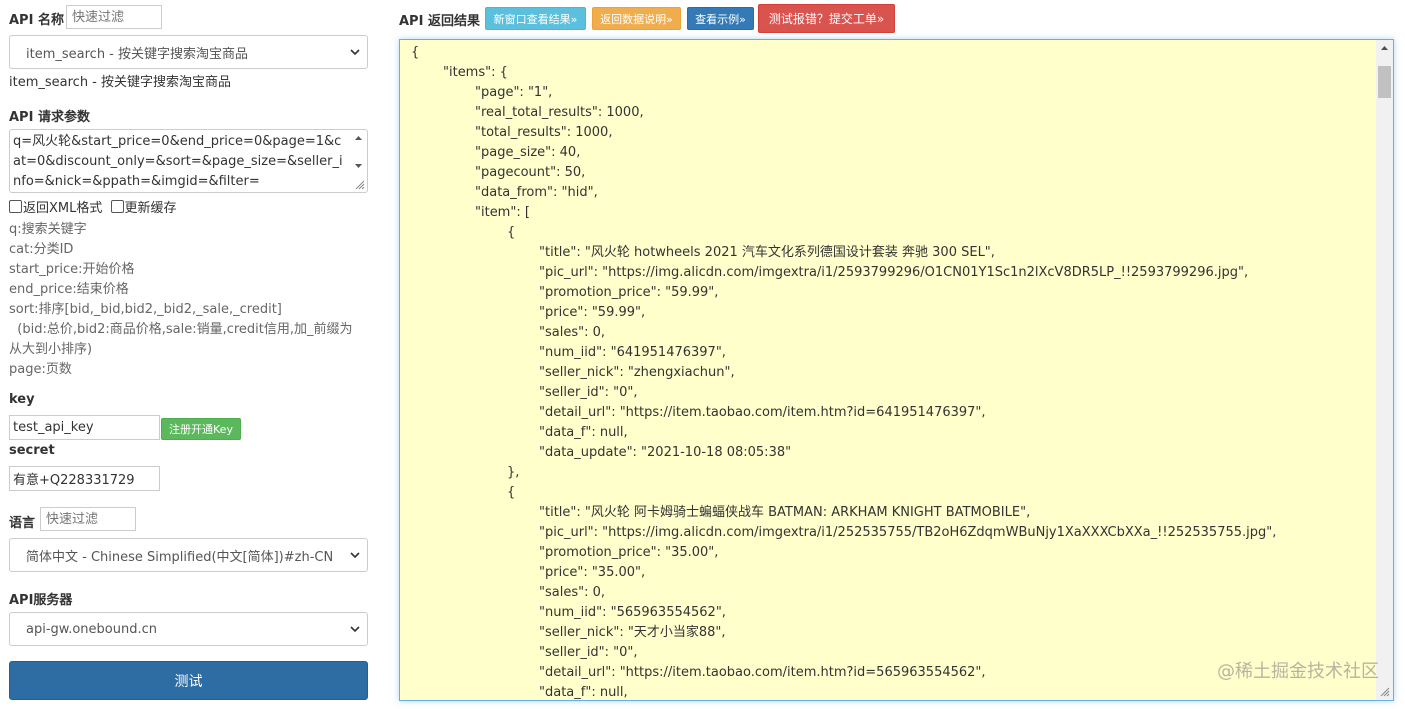 Image resolution: width=1405 pixels, height=709 pixels. I want to click on xml-checkbox, so click(15, 206).